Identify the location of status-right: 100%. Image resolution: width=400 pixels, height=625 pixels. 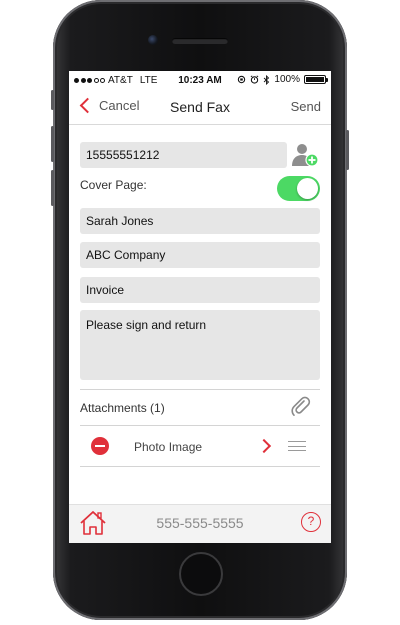
(282, 79).